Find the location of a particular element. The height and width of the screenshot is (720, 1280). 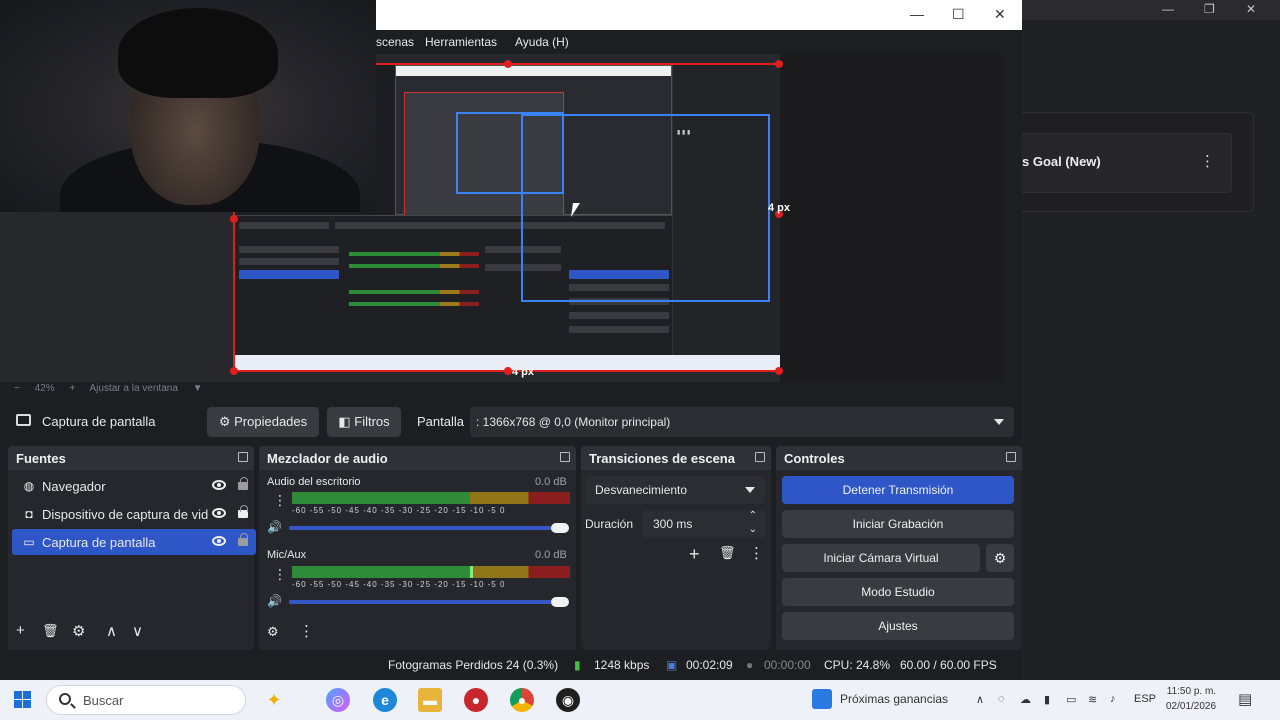

properties-button: ⚙ Propiedades is located at coordinates (263, 422).